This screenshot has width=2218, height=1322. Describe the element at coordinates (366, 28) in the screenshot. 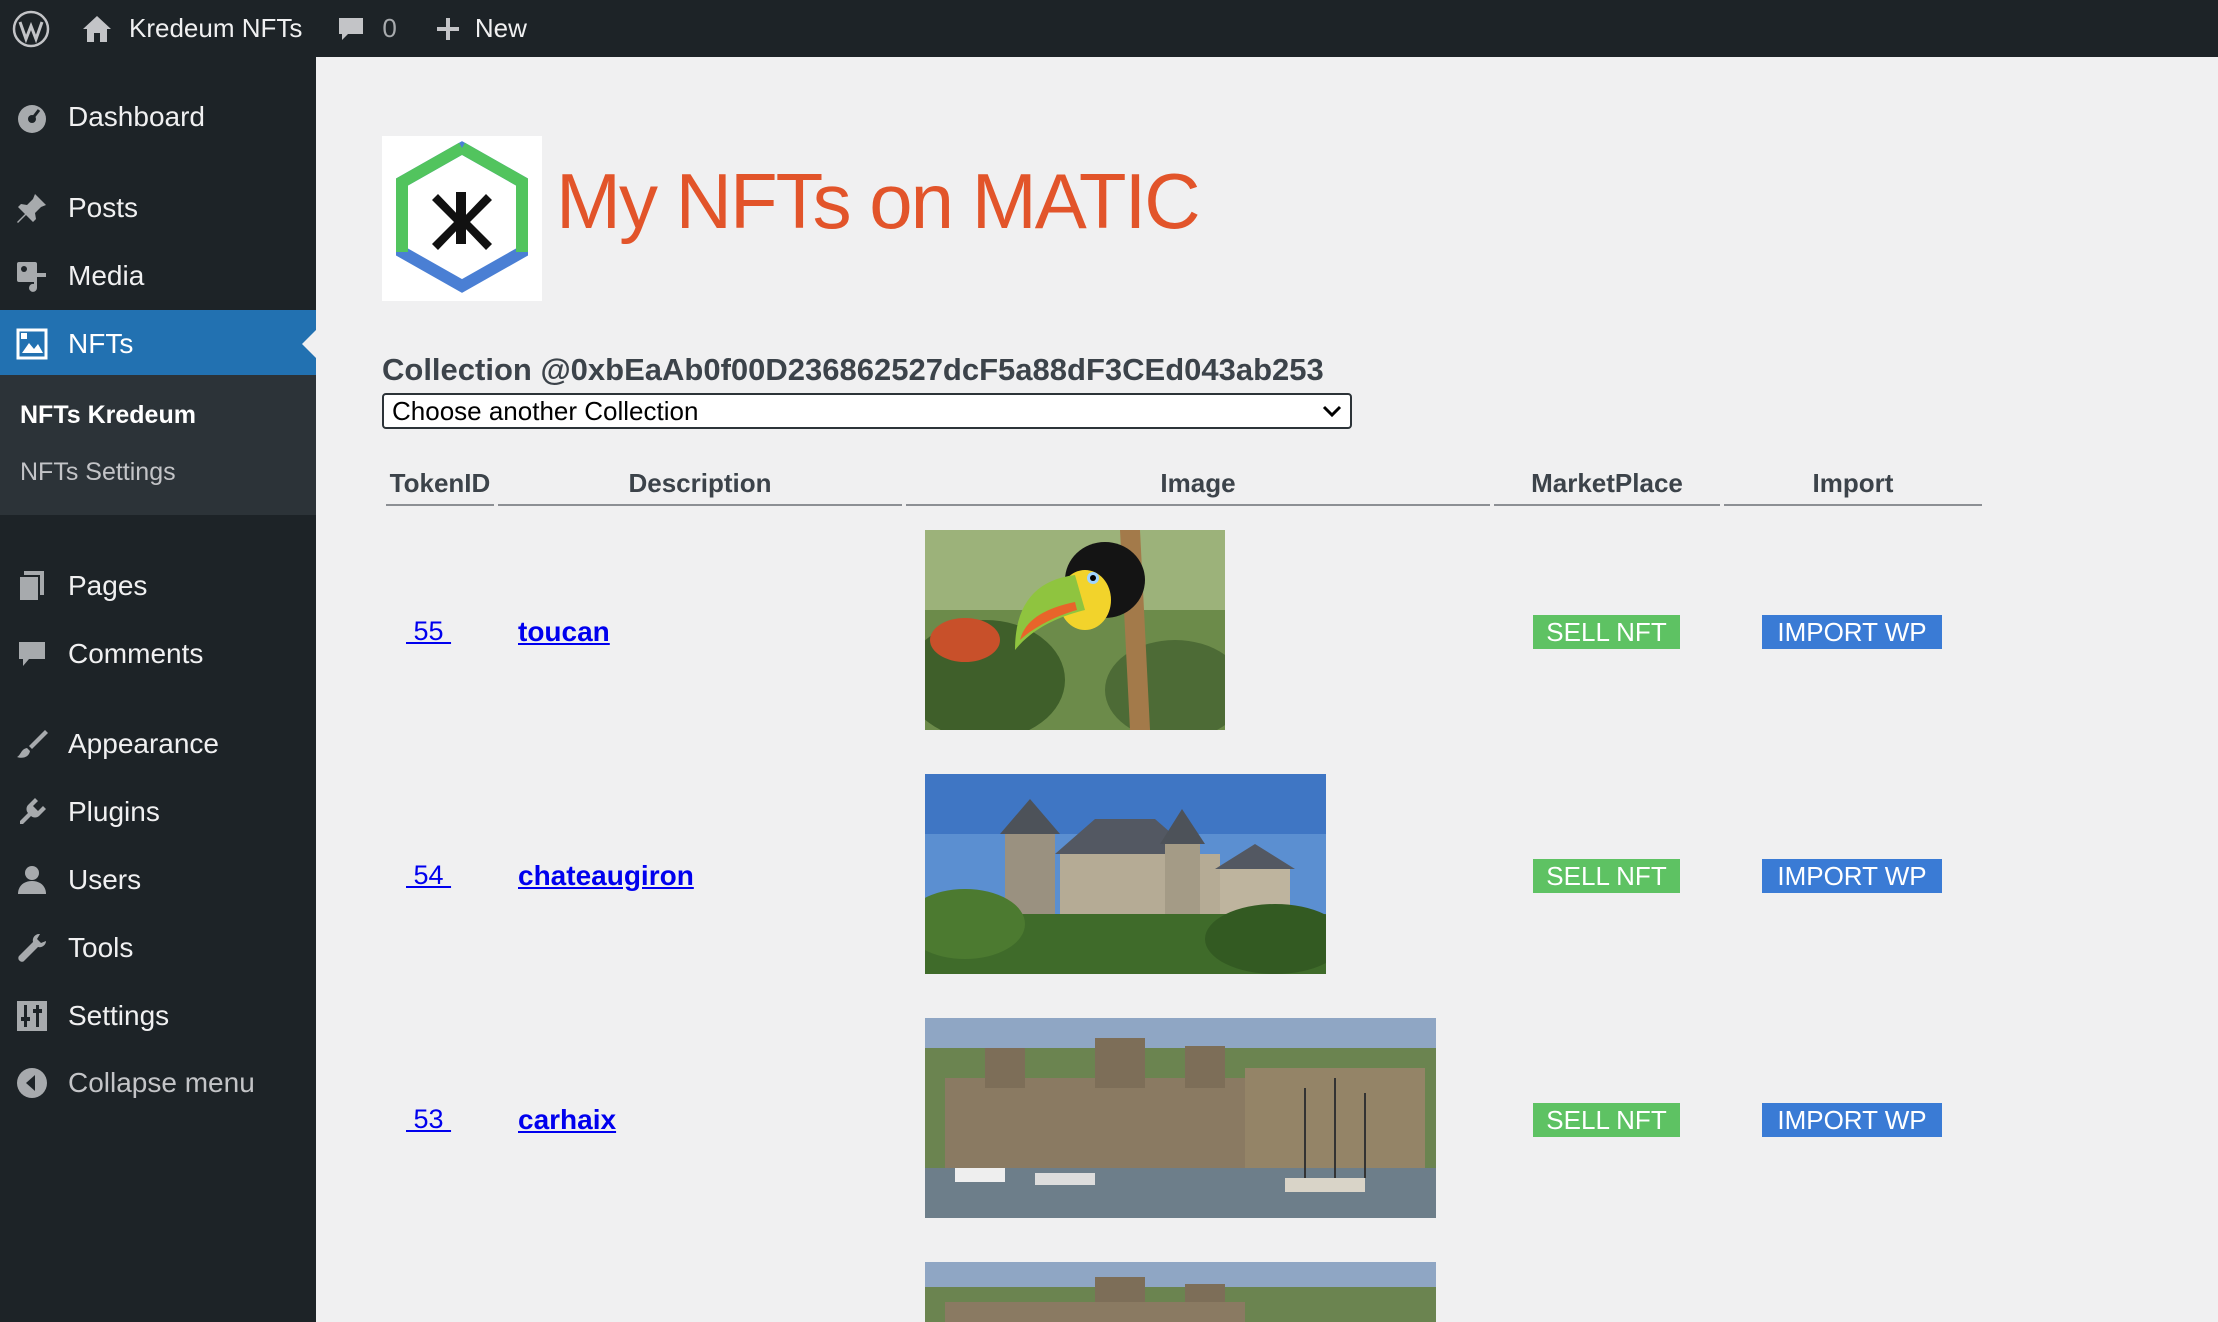

I see `comments-link: 0` at that location.